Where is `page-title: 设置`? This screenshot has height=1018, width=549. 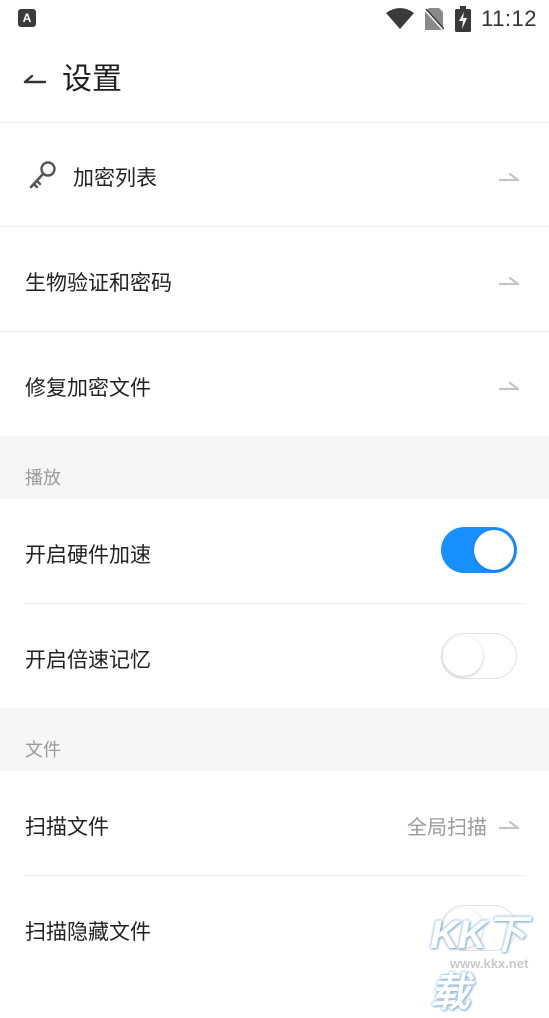
page-title: 设置 is located at coordinates (92, 79).